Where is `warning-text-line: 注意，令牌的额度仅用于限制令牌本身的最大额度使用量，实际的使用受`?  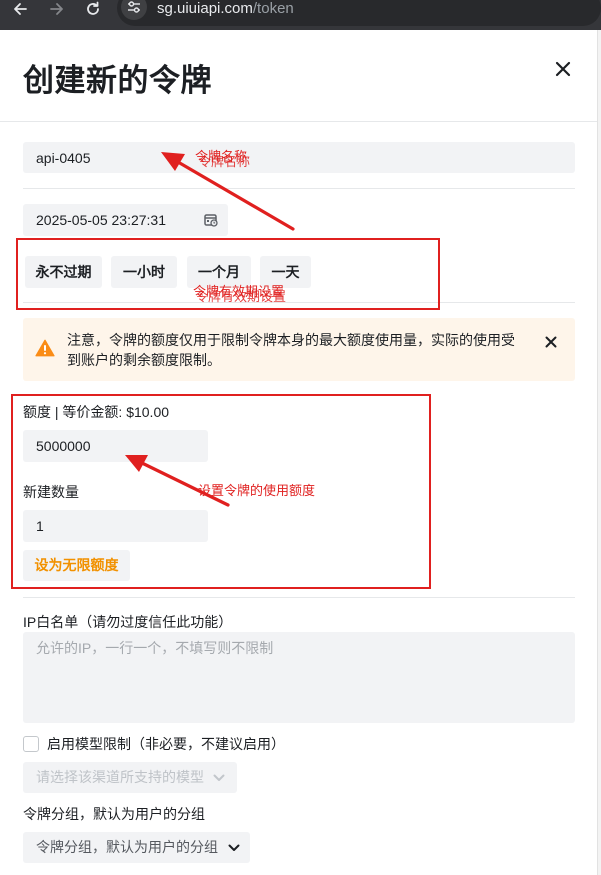
warning-text-line: 注意，令牌的额度仅用于限制令牌本身的最大额度使用量，实际的使用受 is located at coordinates (291, 340).